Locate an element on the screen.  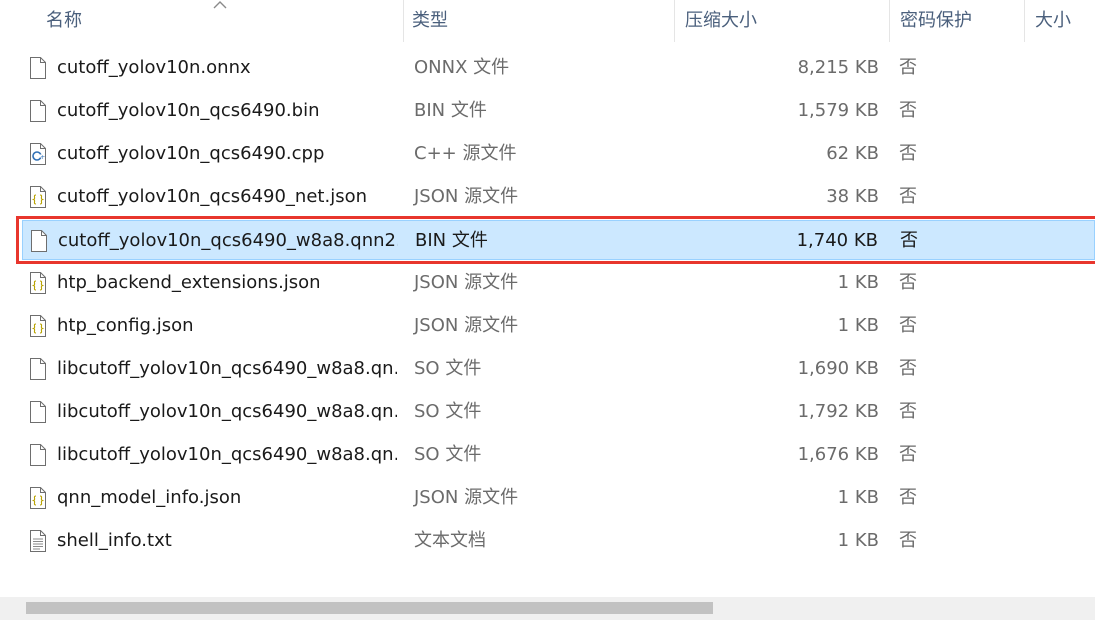
file-compressed-size: 8,215 KB is located at coordinates (838, 67).